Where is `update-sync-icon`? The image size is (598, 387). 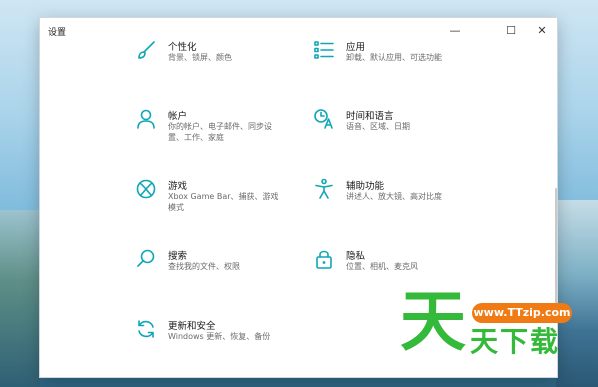 update-sync-icon is located at coordinates (146, 329).